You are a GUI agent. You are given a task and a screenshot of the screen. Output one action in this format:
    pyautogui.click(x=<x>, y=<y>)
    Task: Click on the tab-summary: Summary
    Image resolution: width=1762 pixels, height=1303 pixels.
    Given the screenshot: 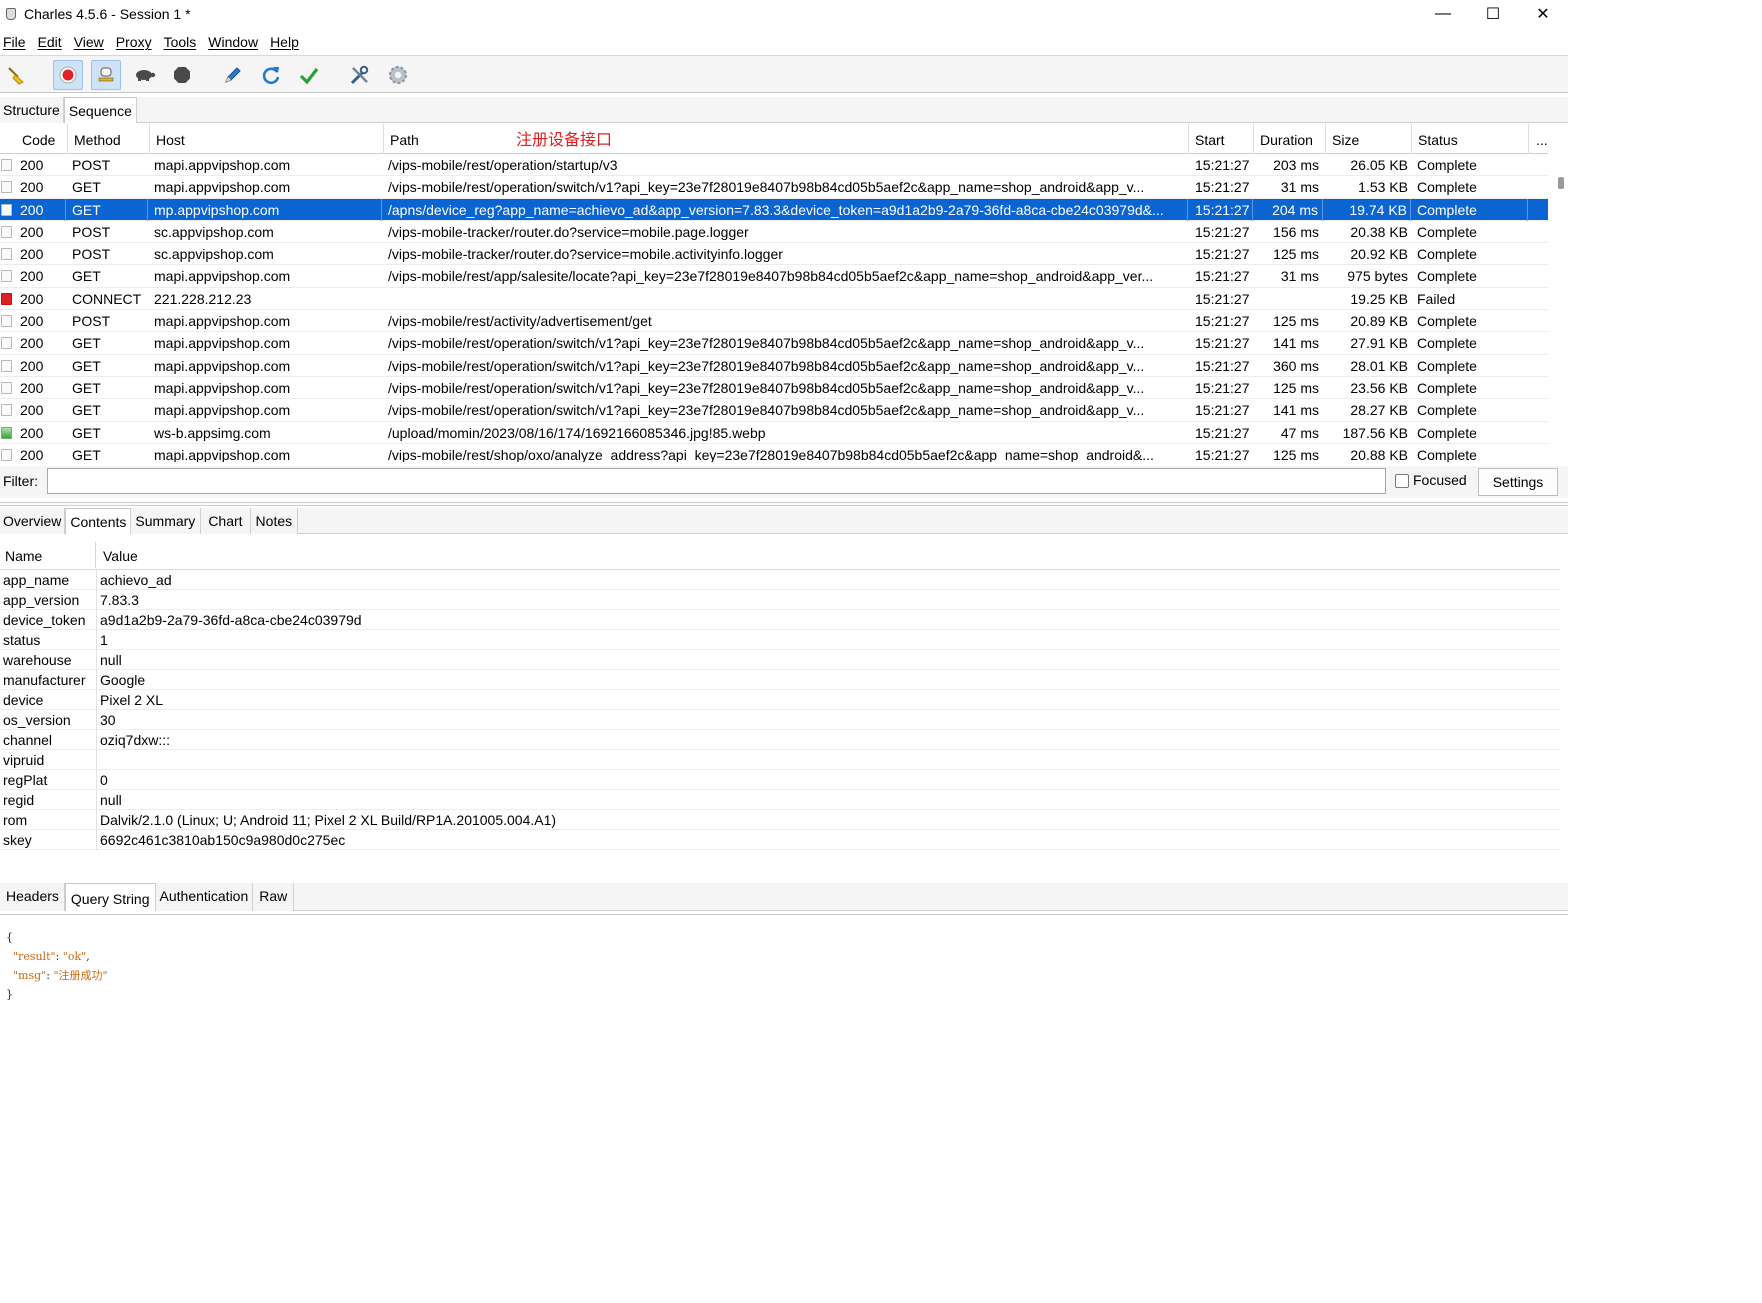 What is the action you would take?
    pyautogui.click(x=166, y=521)
    